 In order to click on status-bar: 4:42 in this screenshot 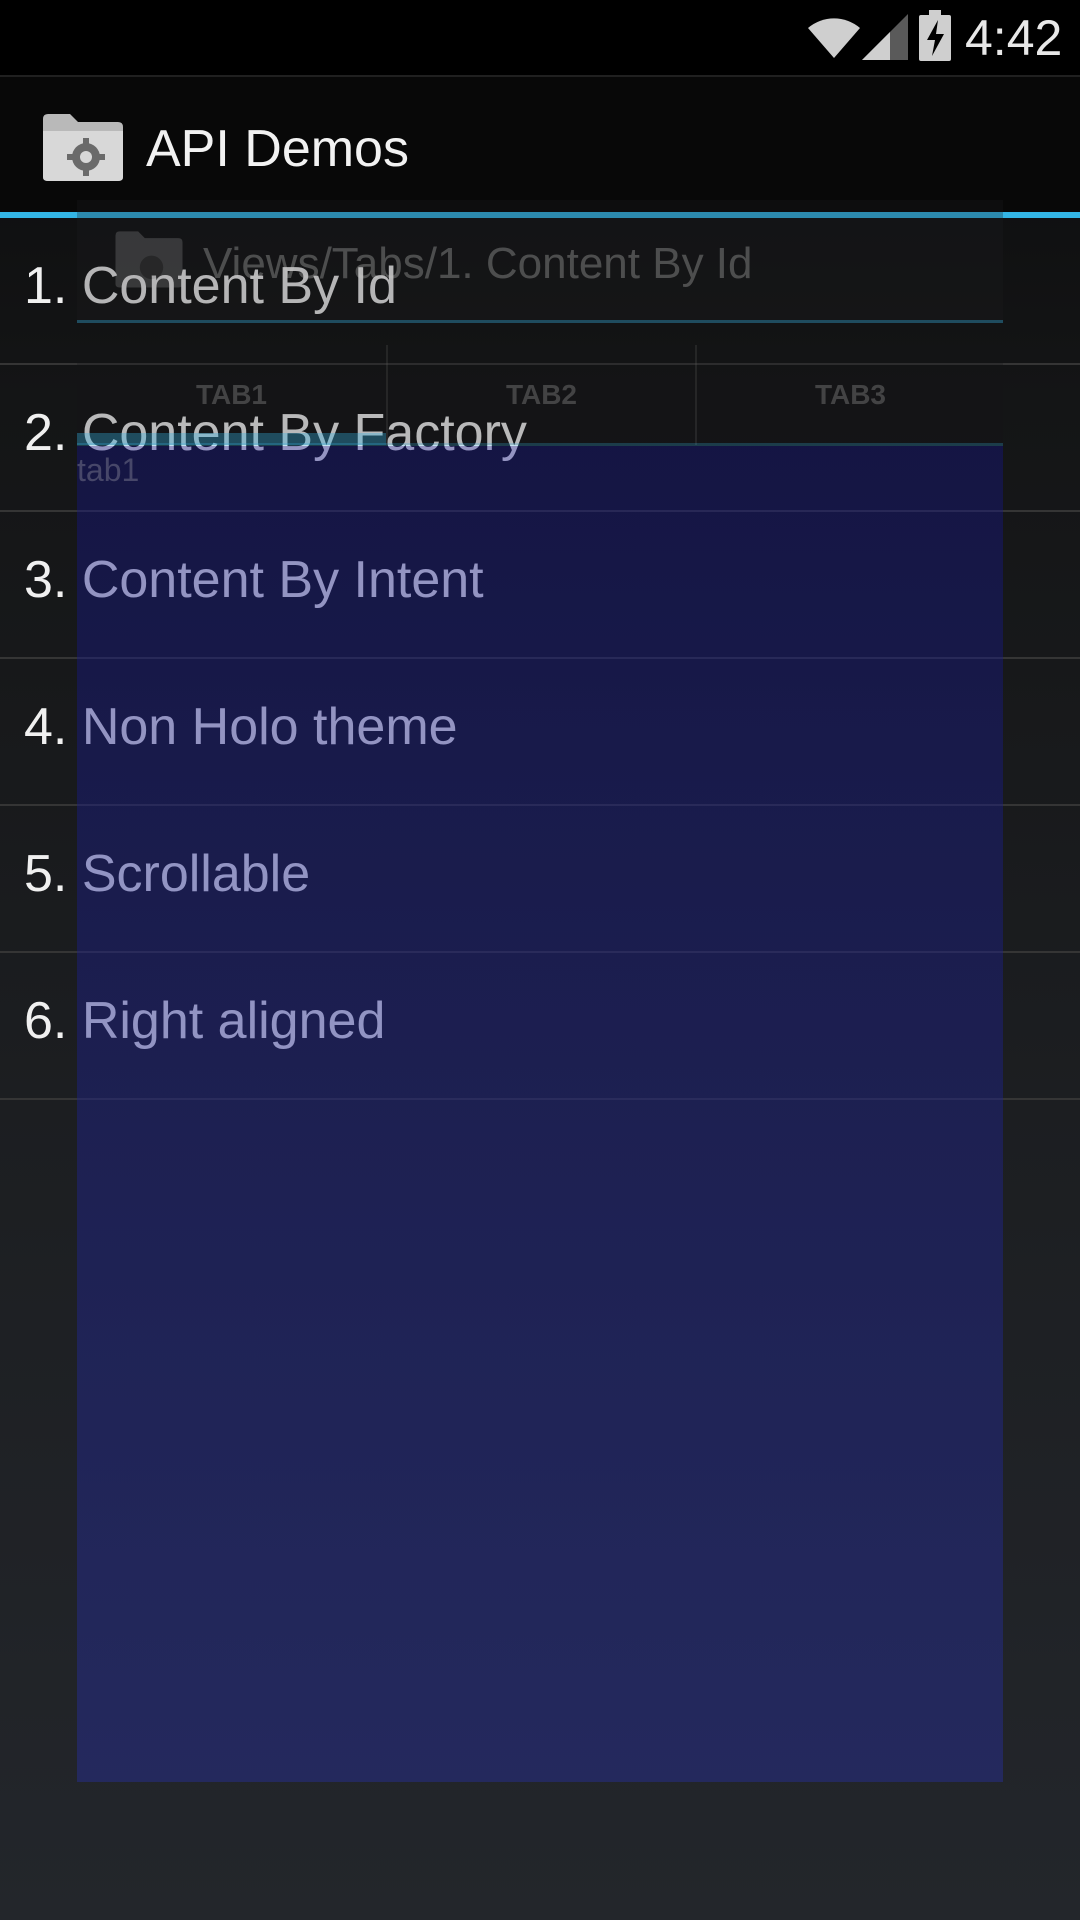, I will do `click(540, 37)`.